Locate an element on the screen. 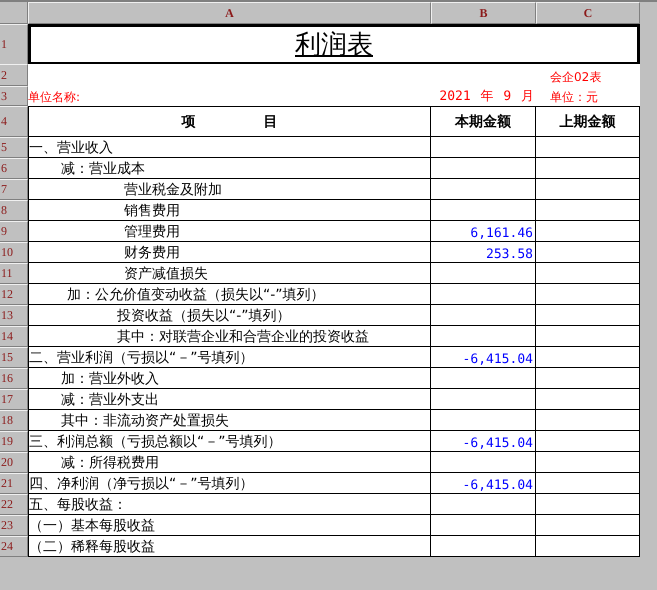 This screenshot has width=657, height=590. row-header: 15 is located at coordinates (14, 357).